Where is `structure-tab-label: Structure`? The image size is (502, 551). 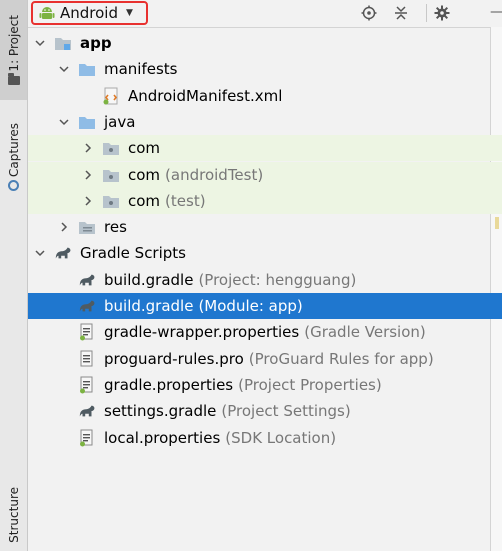 structure-tab-label: Structure is located at coordinates (13, 514).